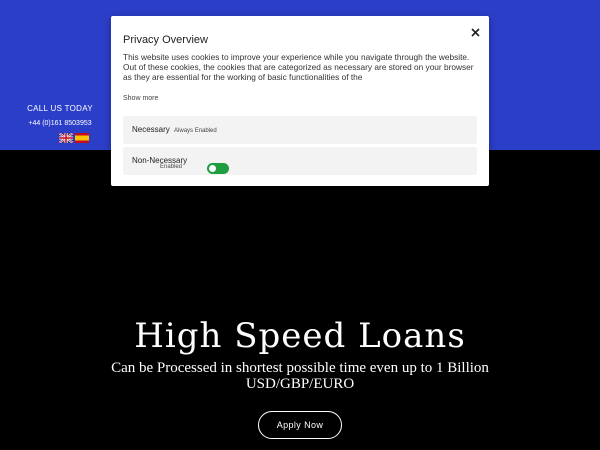  What do you see at coordinates (151, 129) in the screenshot?
I see `category-name: Necessary` at bounding box center [151, 129].